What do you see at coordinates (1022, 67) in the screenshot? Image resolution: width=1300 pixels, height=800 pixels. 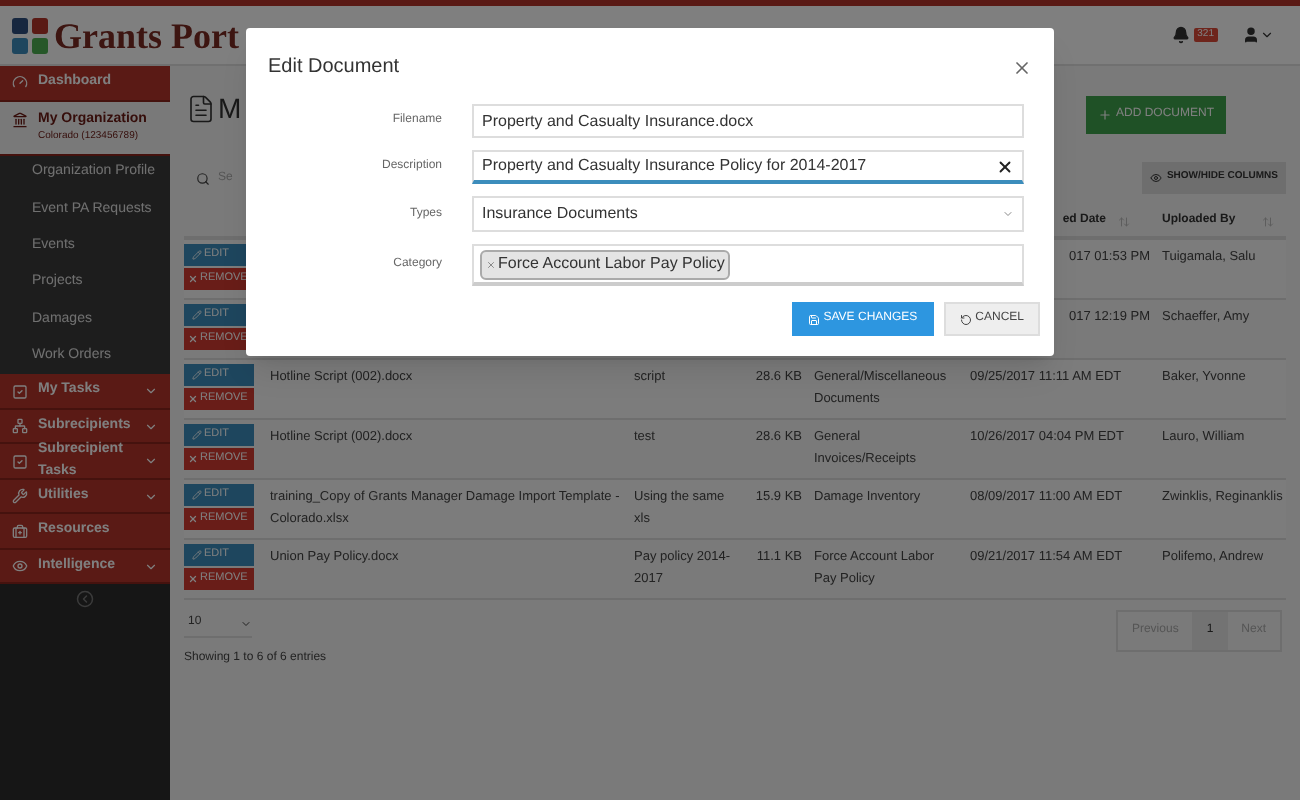 I see `close-icon` at bounding box center [1022, 67].